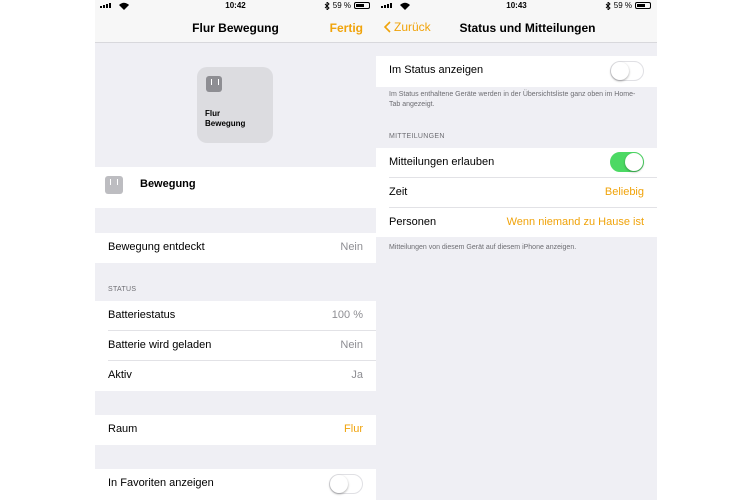 This screenshot has width=750, height=500. What do you see at coordinates (235, 28) in the screenshot?
I see `navigation-bar: Flur Bewegung Fertig` at bounding box center [235, 28].